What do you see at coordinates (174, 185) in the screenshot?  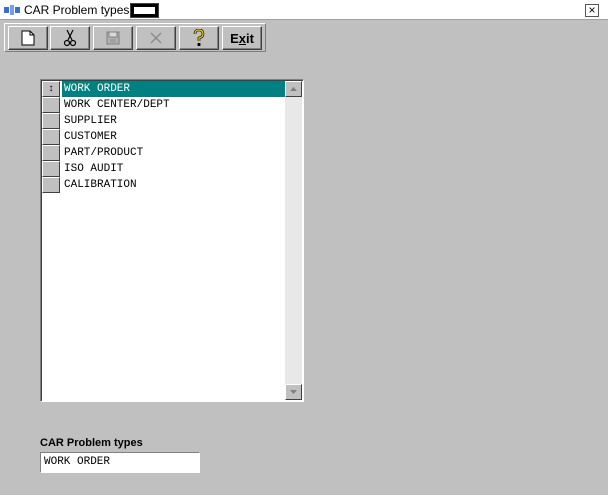 I see `list-item-label: CALIBRATION` at bounding box center [174, 185].